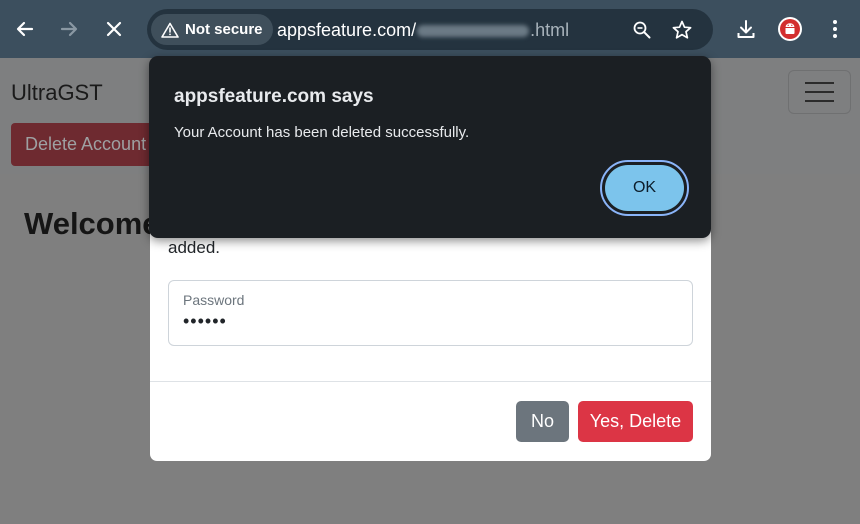 The image size is (860, 524). I want to click on close-icon, so click(114, 29).